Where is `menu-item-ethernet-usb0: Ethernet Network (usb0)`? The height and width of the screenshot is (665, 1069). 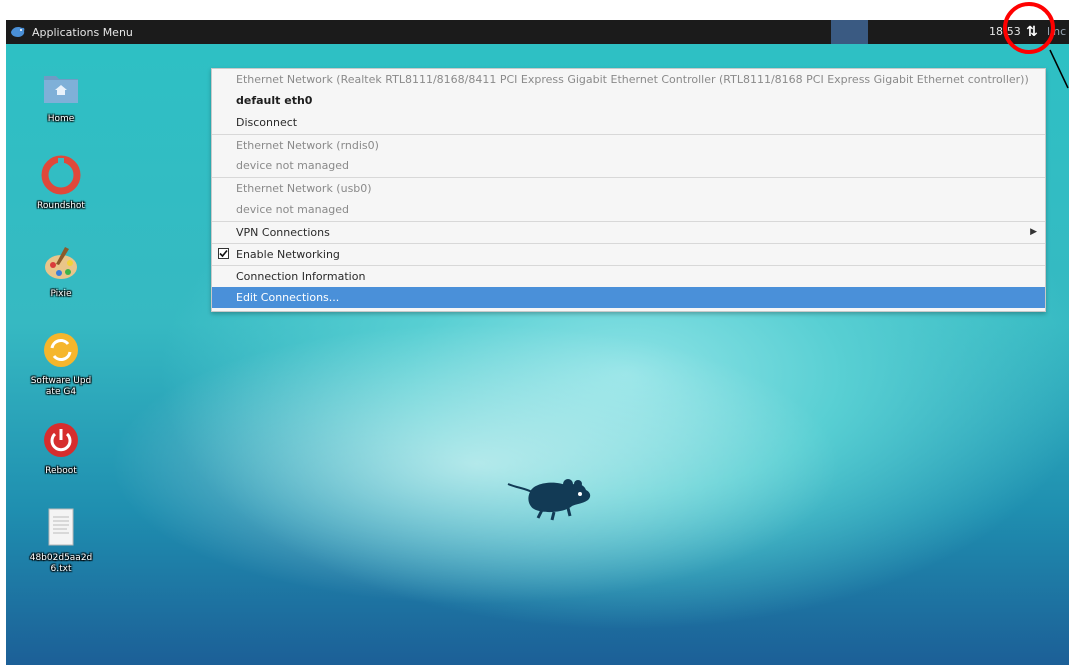 menu-item-ethernet-usb0: Ethernet Network (usb0) is located at coordinates (628, 187).